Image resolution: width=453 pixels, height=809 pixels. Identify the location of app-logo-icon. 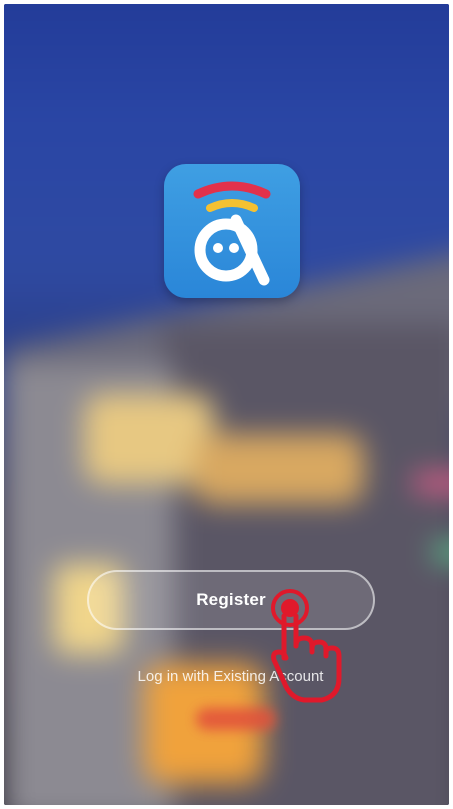
(232, 231).